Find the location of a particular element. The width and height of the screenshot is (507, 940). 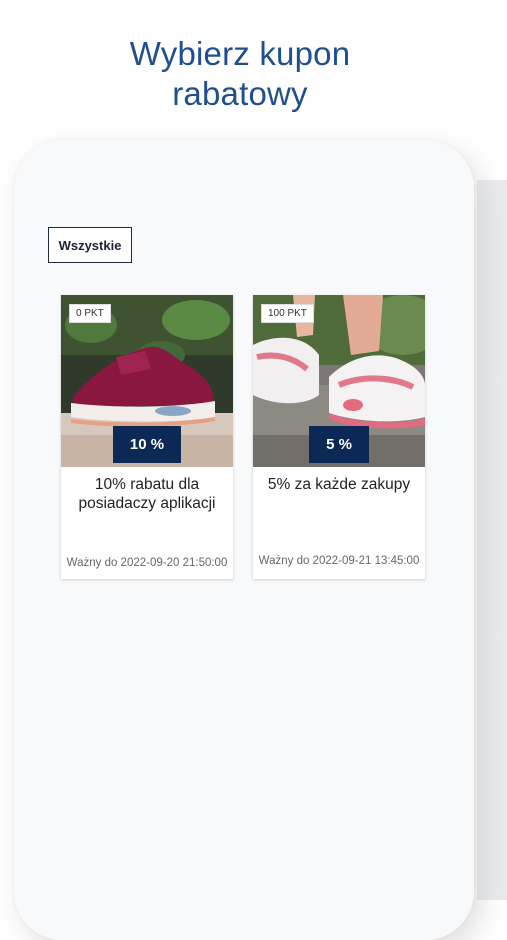

discount-badge: 10 % is located at coordinates (147, 444).